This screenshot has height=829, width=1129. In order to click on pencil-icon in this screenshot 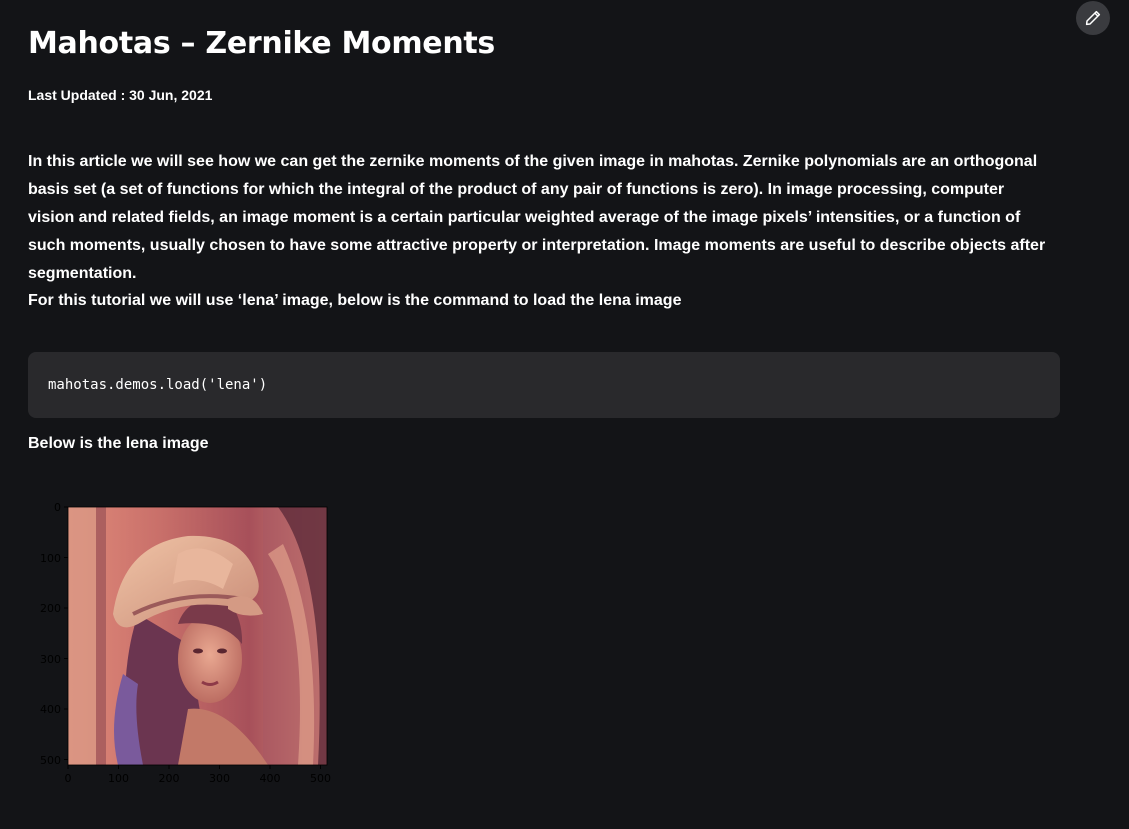, I will do `click(1093, 18)`.